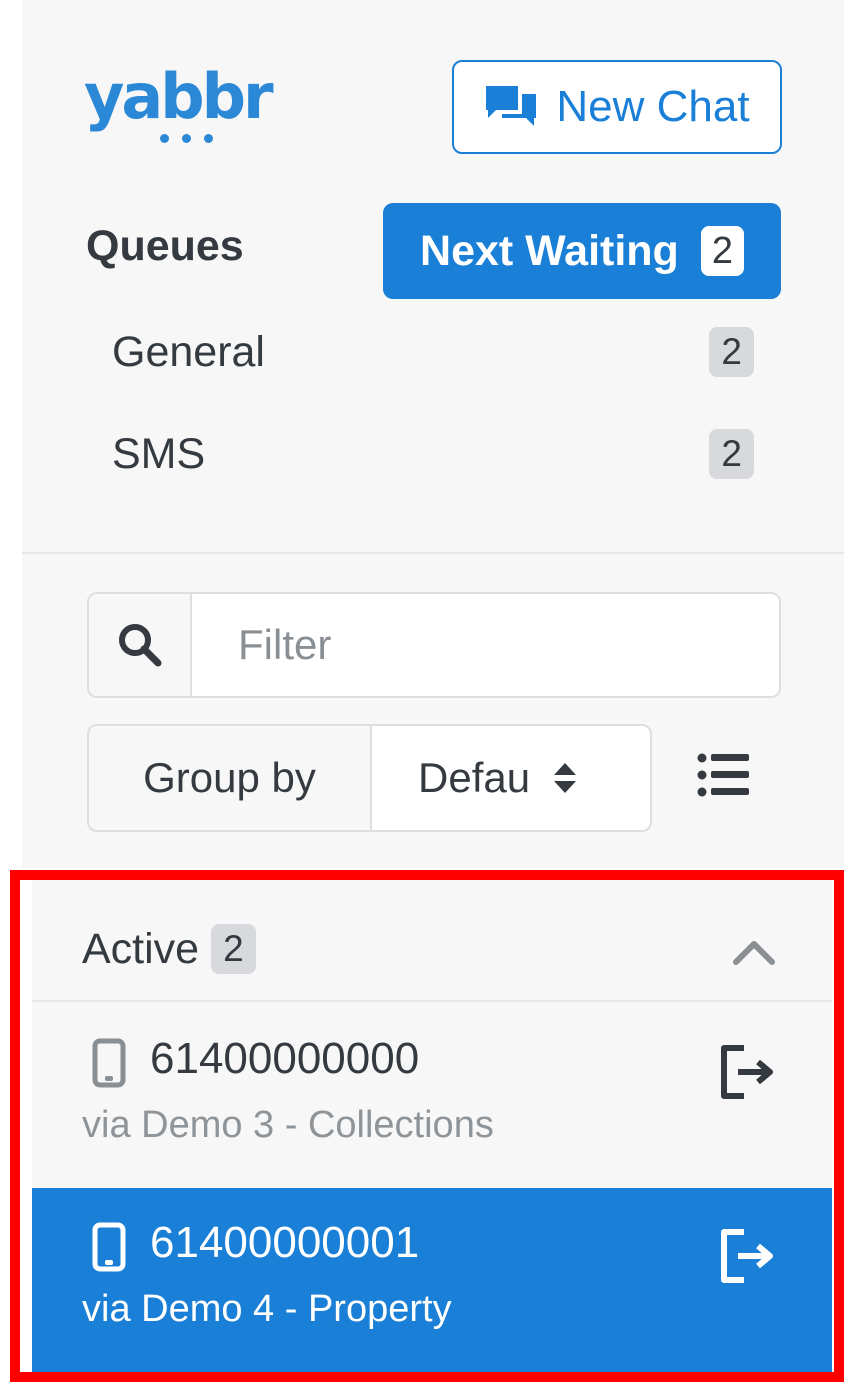  Describe the element at coordinates (193, 139) in the screenshot. I see `logo-dots` at that location.